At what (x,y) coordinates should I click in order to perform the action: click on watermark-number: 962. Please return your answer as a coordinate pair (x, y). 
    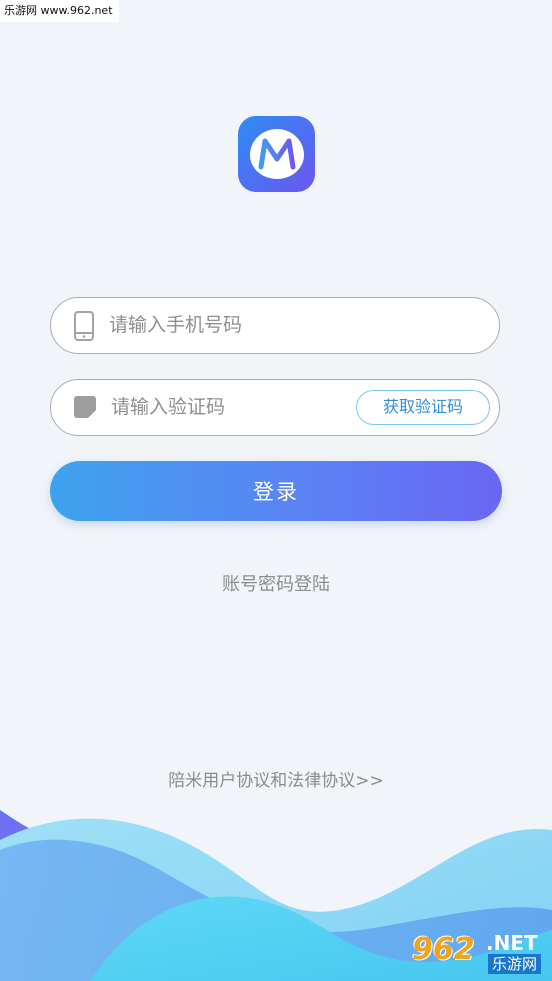
    Looking at the image, I should click on (443, 949).